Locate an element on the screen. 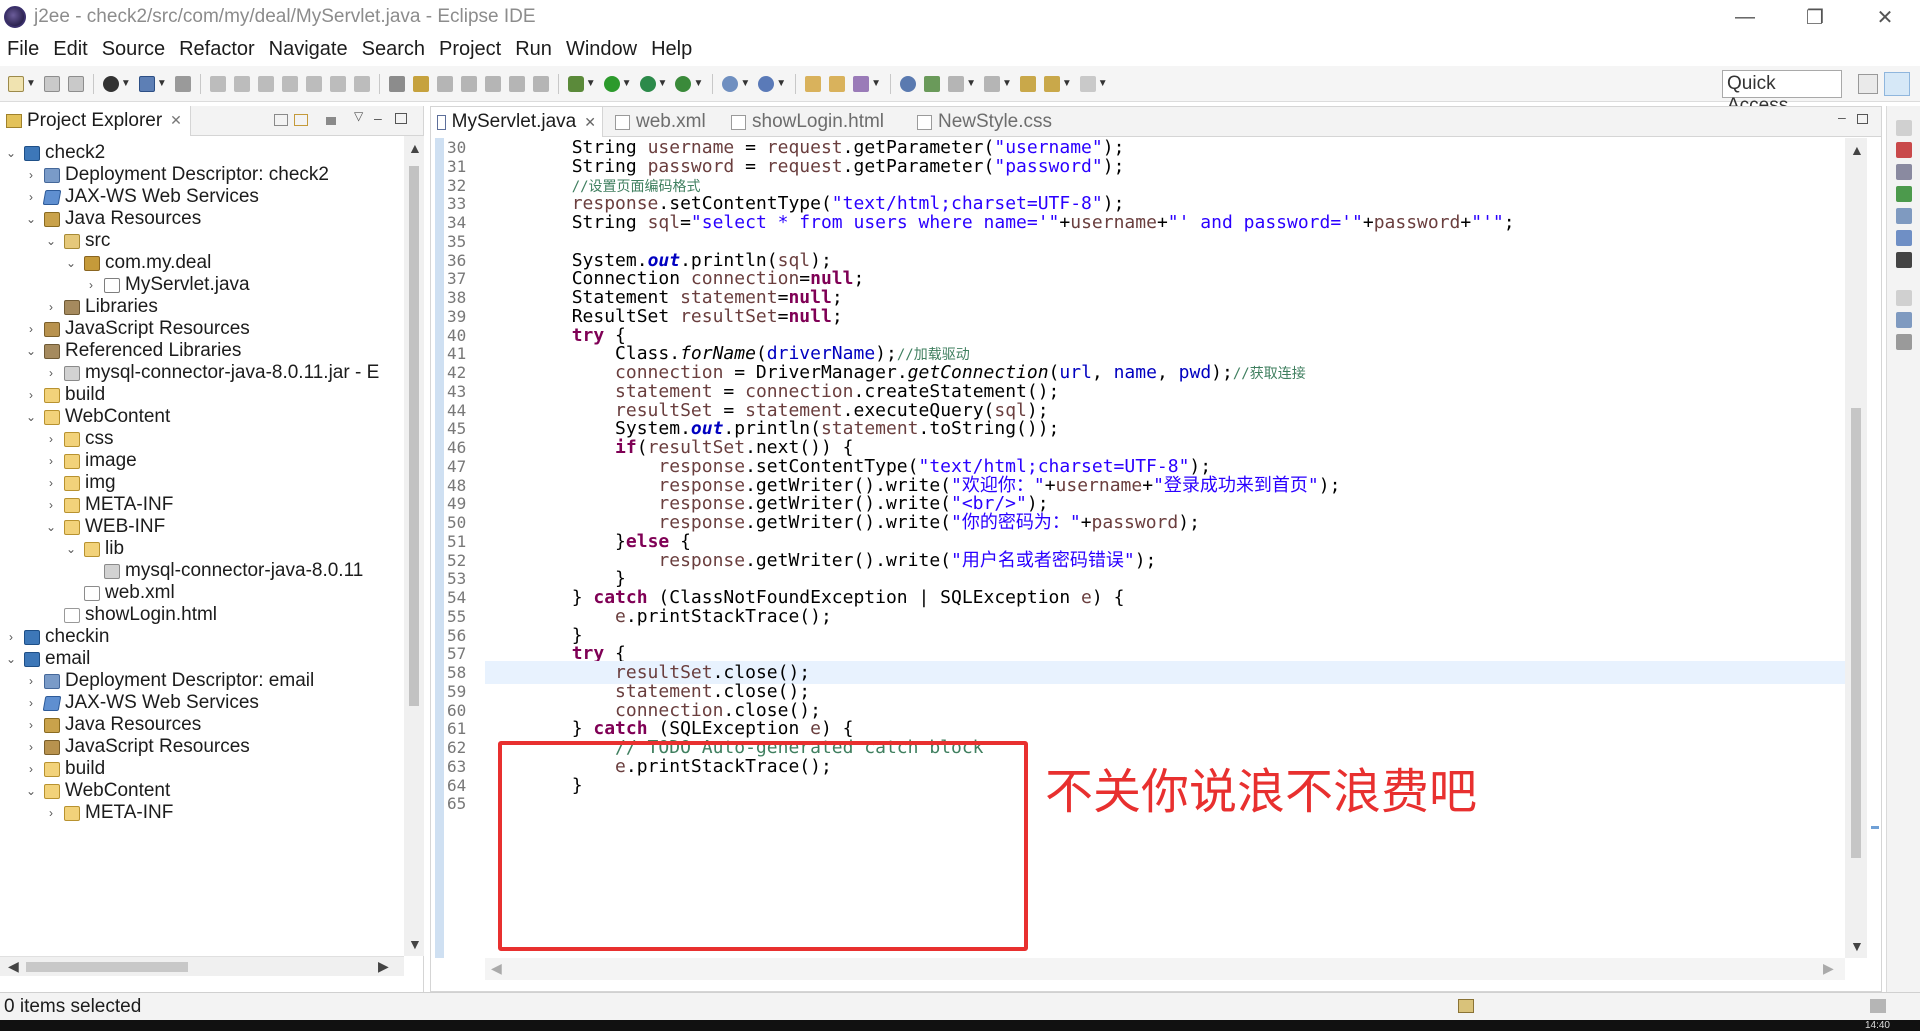 The width and height of the screenshot is (1920, 1031). debug-server-icon is located at coordinates (110, 83).